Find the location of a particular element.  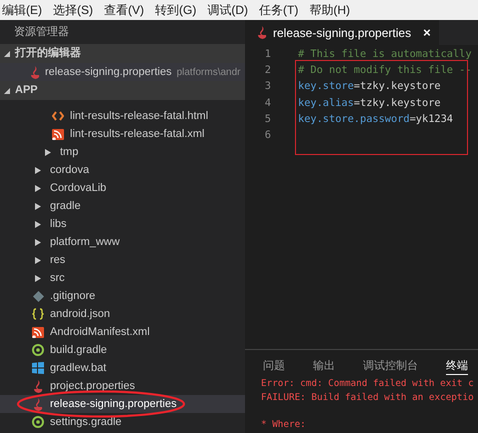

editor-tab: release-signing.properties × is located at coordinates (342, 32).